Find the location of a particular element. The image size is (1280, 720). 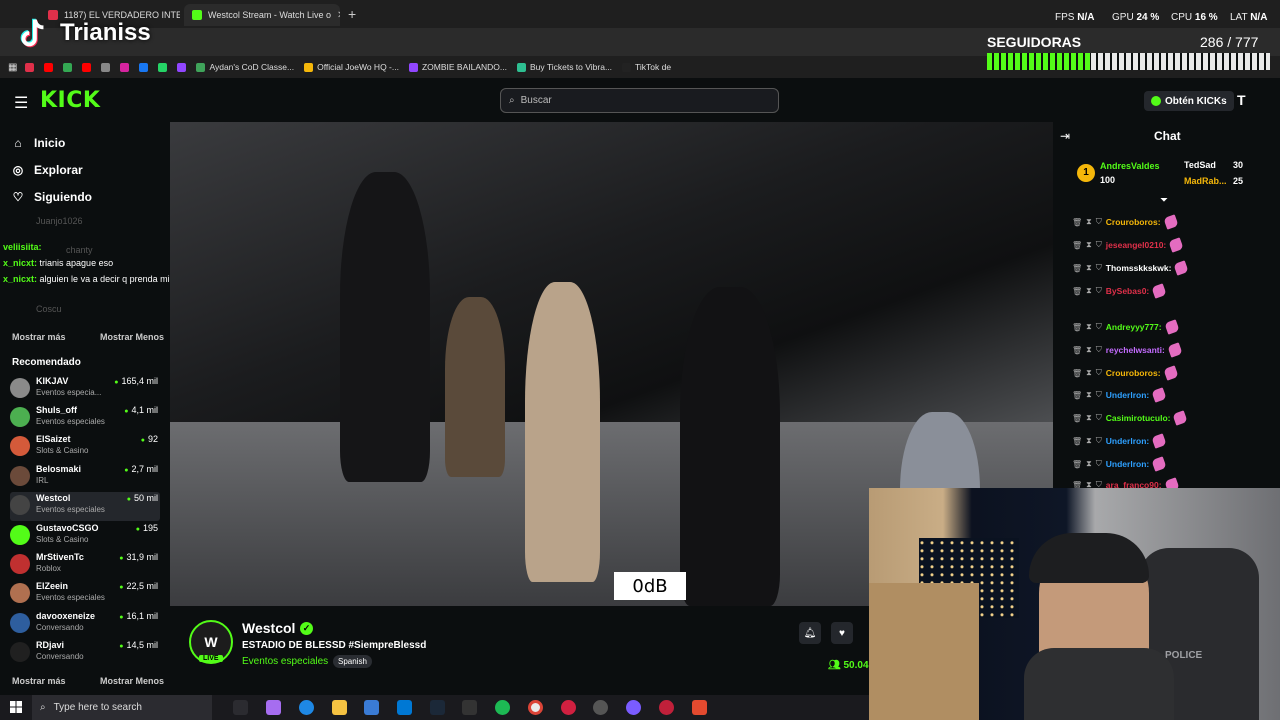

recommended-channel: Shuls_offEventos especiales4,1 mil is located at coordinates (85, 418).